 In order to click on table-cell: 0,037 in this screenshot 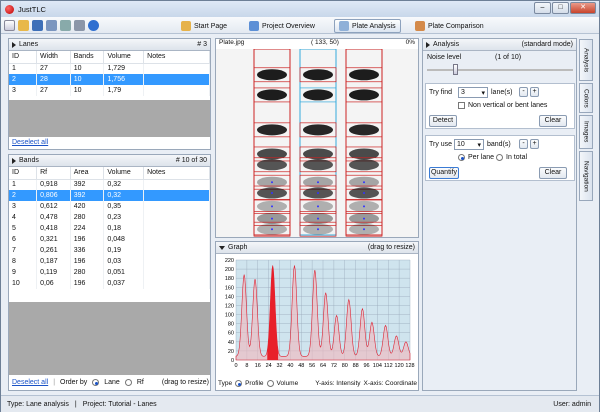, I will do `click(124, 283)`.